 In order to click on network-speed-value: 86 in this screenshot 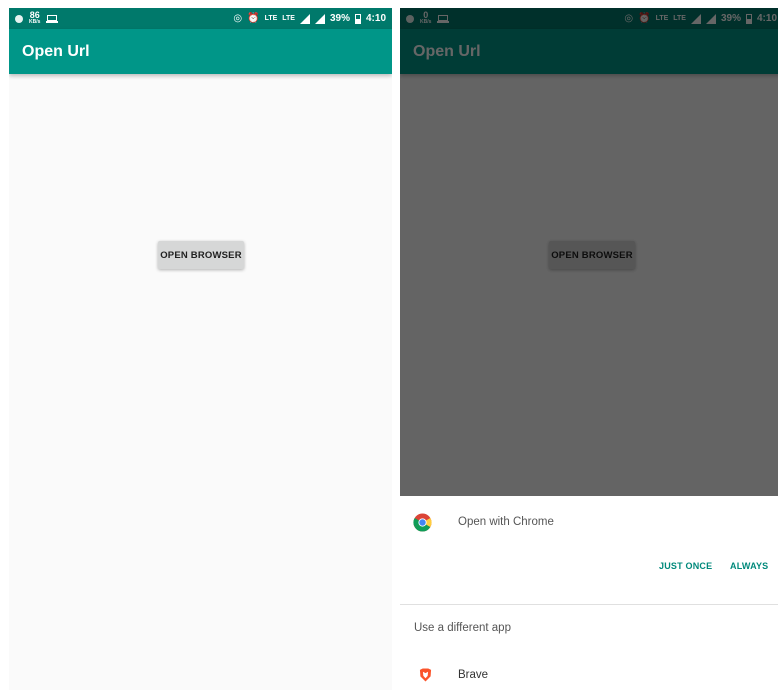, I will do `click(34, 14)`.